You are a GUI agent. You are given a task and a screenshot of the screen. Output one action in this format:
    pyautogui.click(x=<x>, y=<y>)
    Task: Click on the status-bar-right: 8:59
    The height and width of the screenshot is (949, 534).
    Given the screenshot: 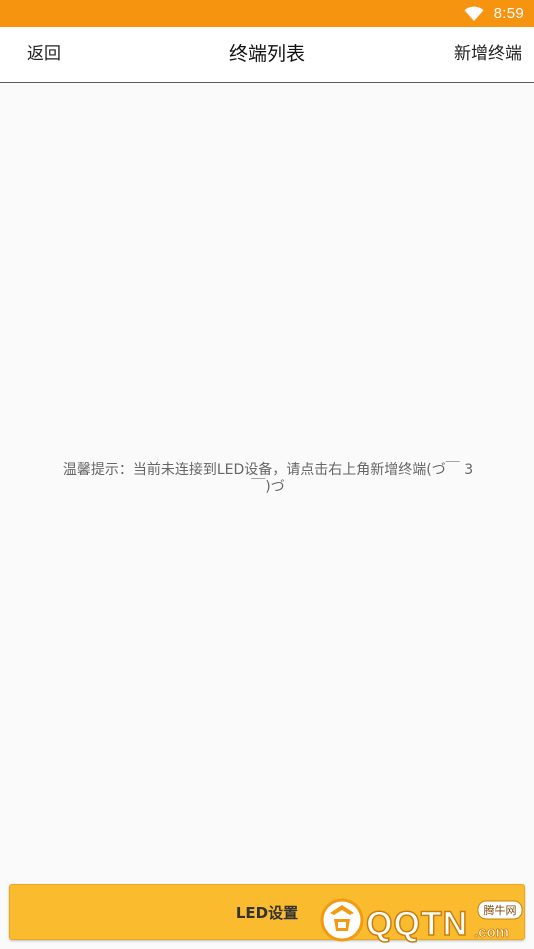 What is the action you would take?
    pyautogui.click(x=494, y=13)
    